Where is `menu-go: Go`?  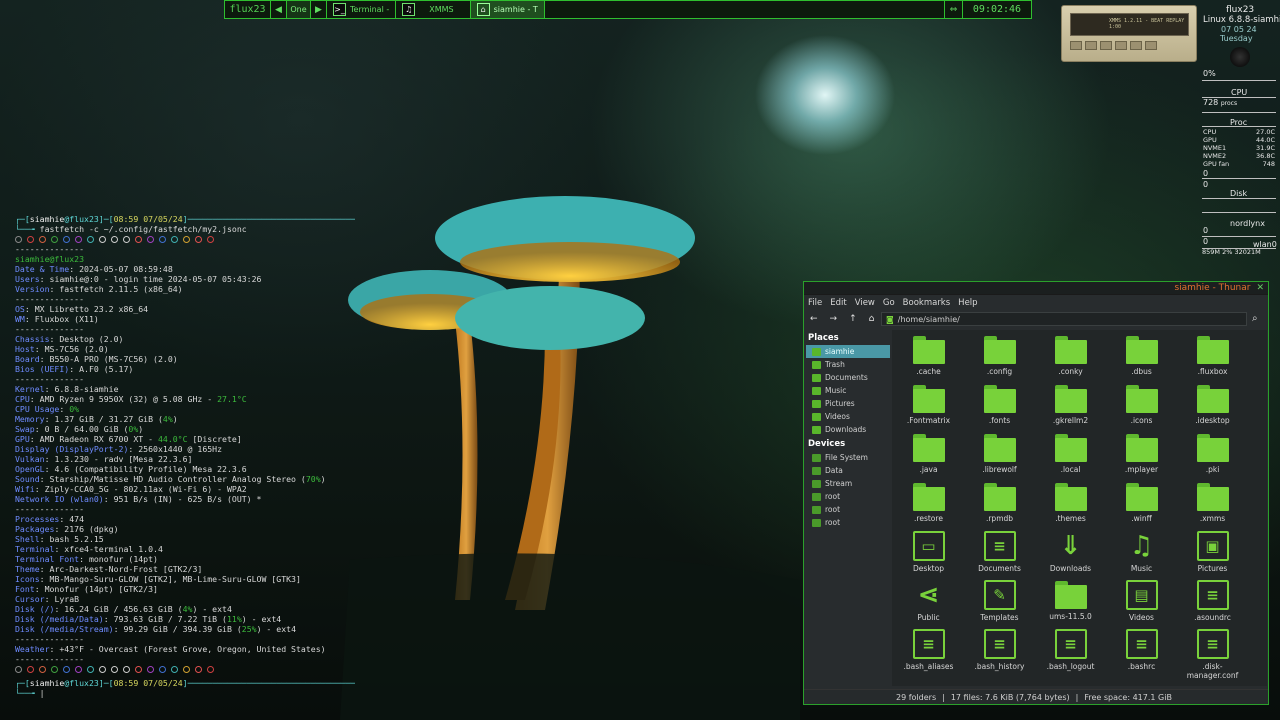 menu-go: Go is located at coordinates (889, 303).